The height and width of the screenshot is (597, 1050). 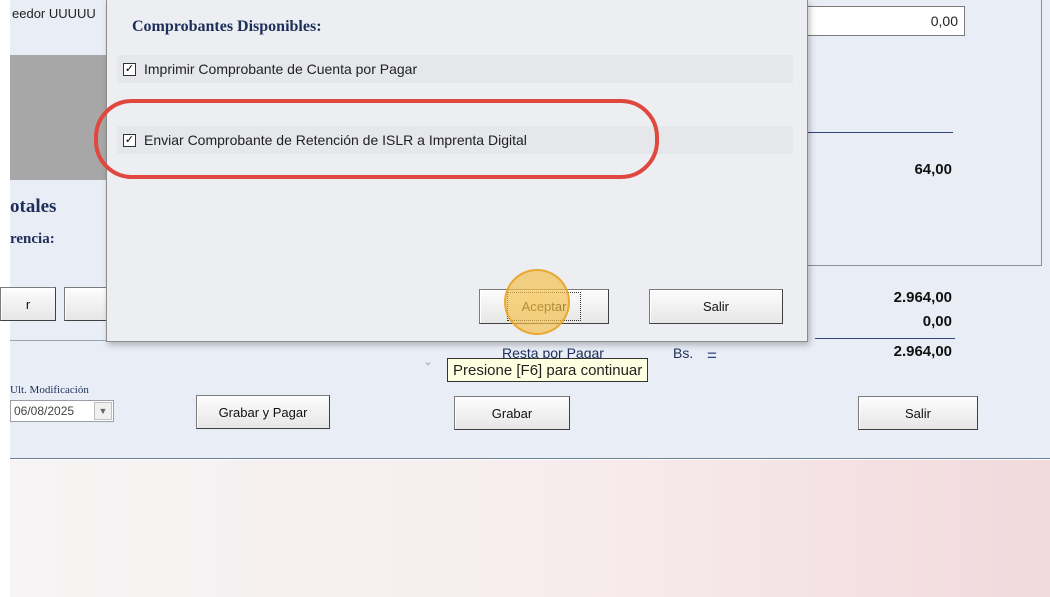 What do you see at coordinates (62, 411) in the screenshot?
I see `ult-mod-date-field: 06/08/2025 ▼` at bounding box center [62, 411].